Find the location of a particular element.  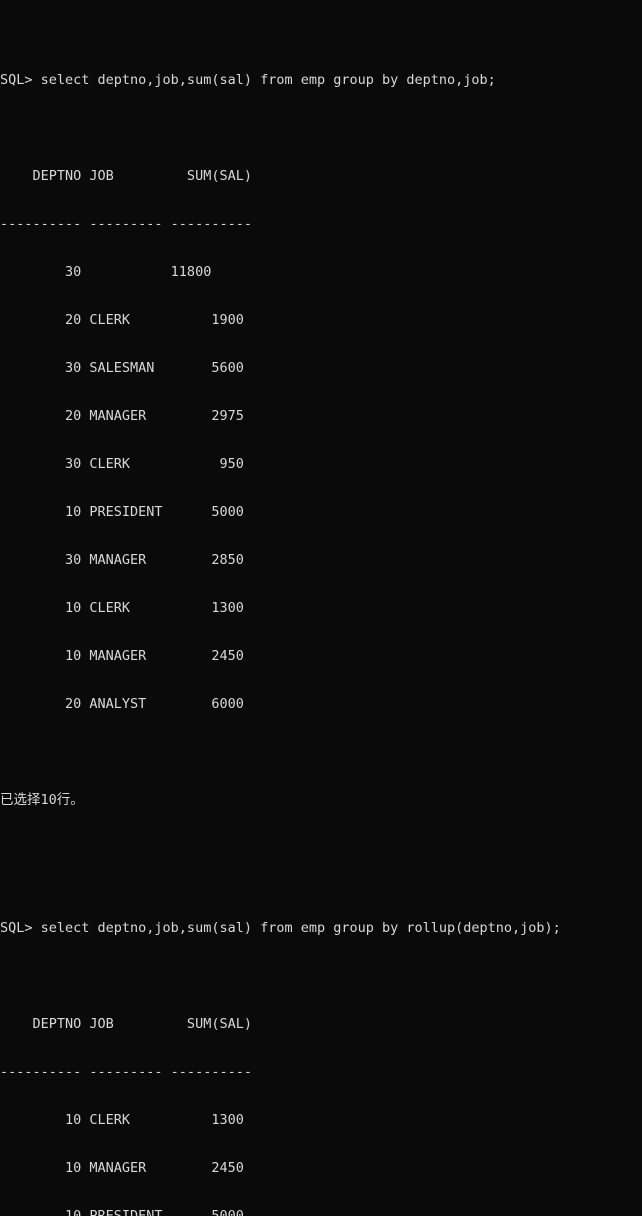

table-header-2: DEPTNO JOB SUM(SAL) is located at coordinates (126, 1024).